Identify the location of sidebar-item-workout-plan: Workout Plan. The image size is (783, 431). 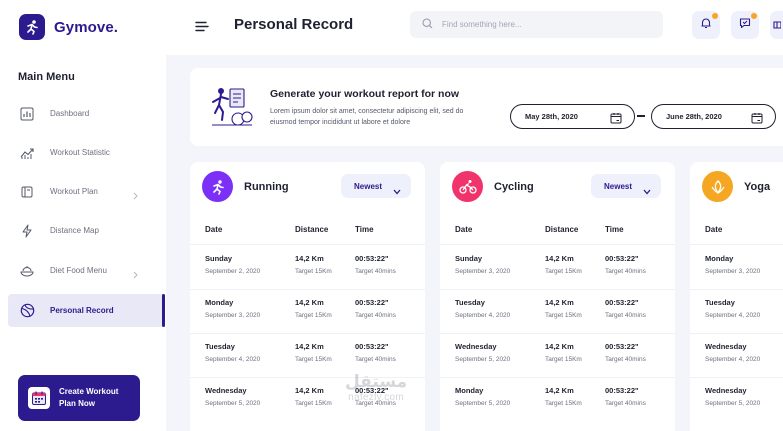
(86, 191).